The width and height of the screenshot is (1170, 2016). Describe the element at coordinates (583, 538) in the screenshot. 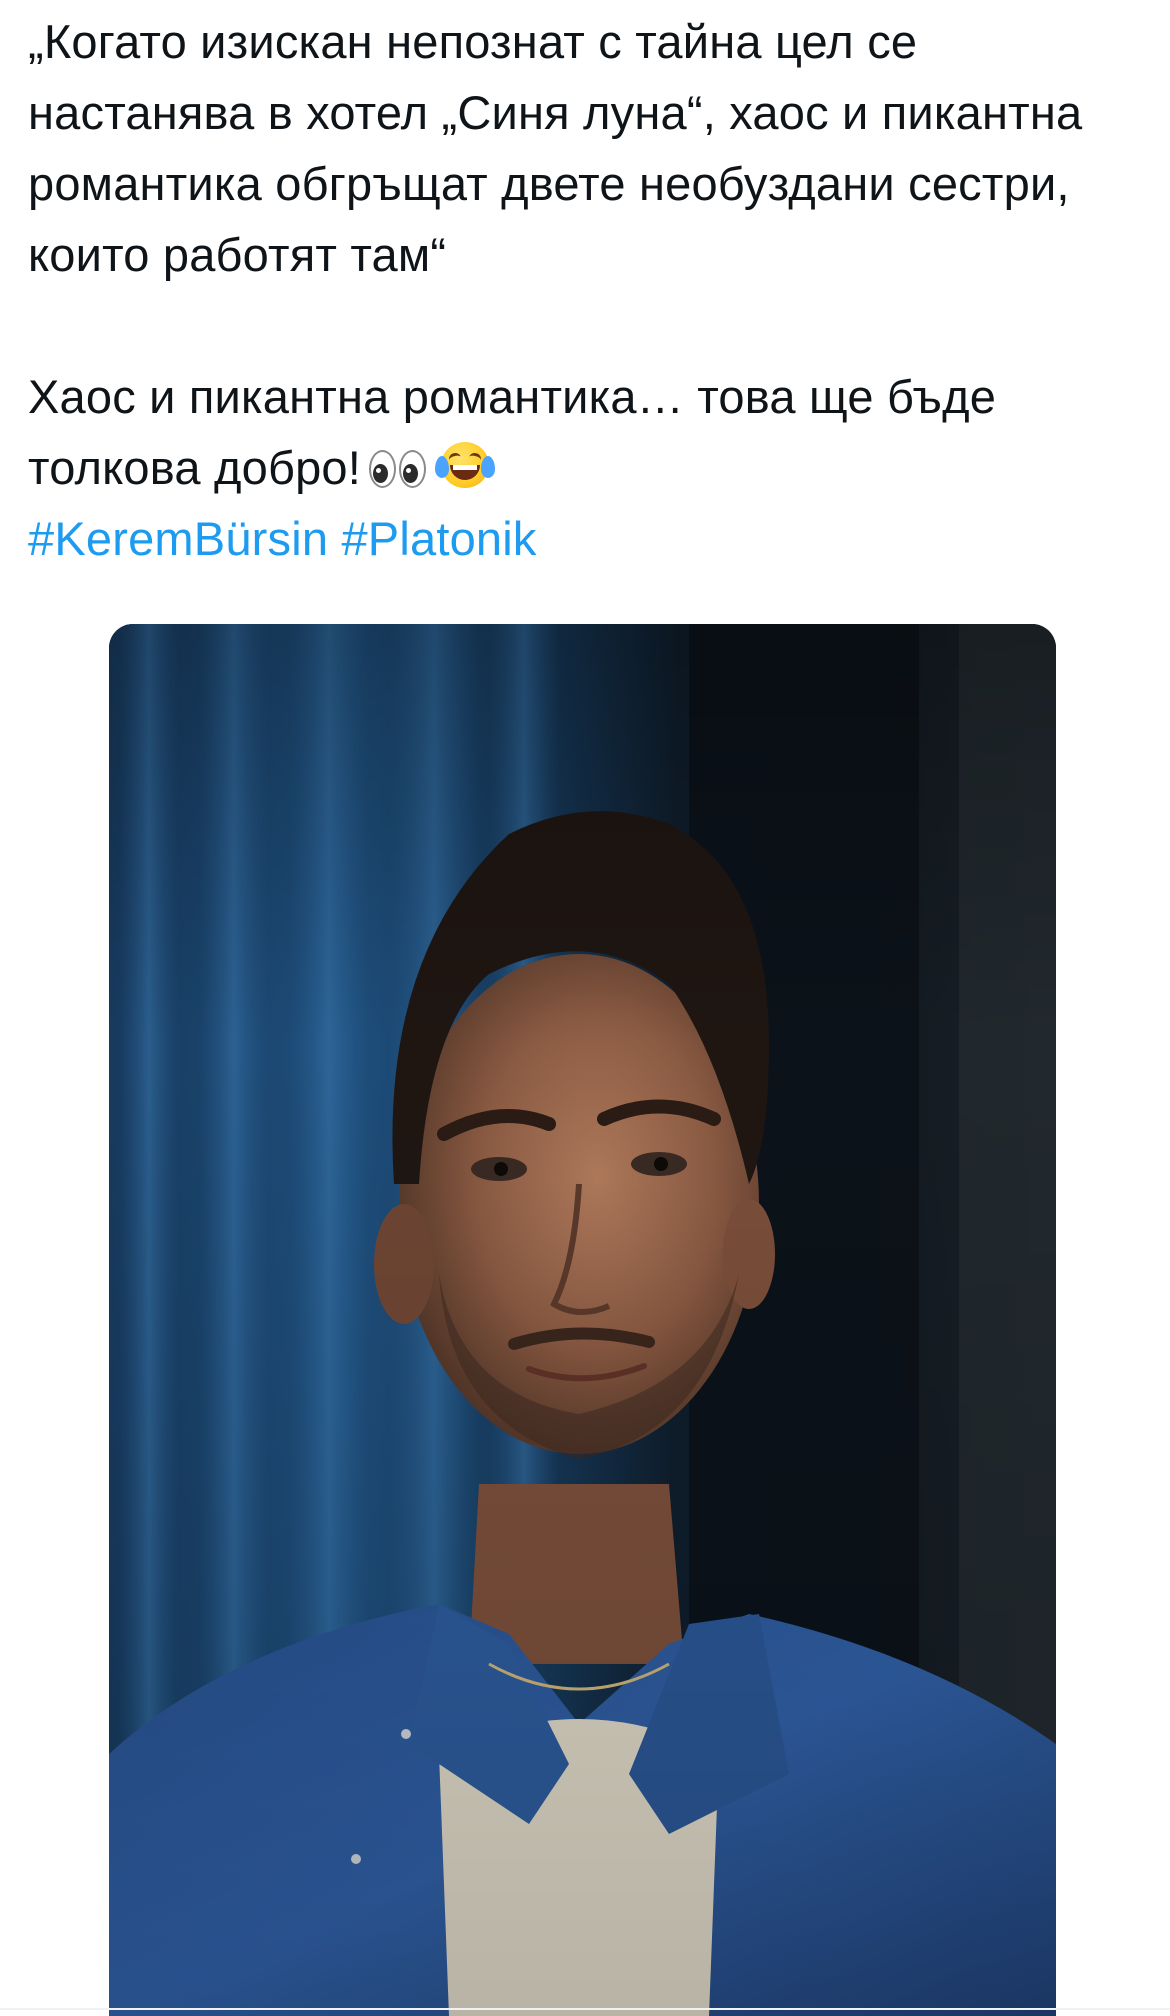

I see `hashtag-list: #KeremBürsin #Platonik` at that location.